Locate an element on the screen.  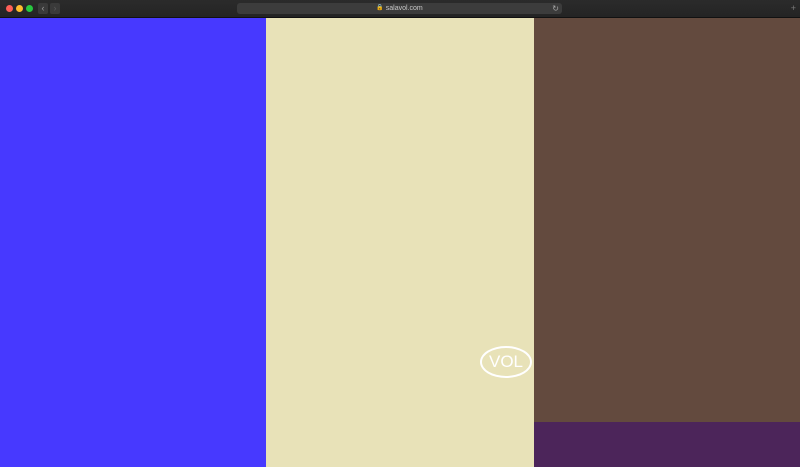
chevron-left-icon: ‹ is located at coordinates (43, 8).